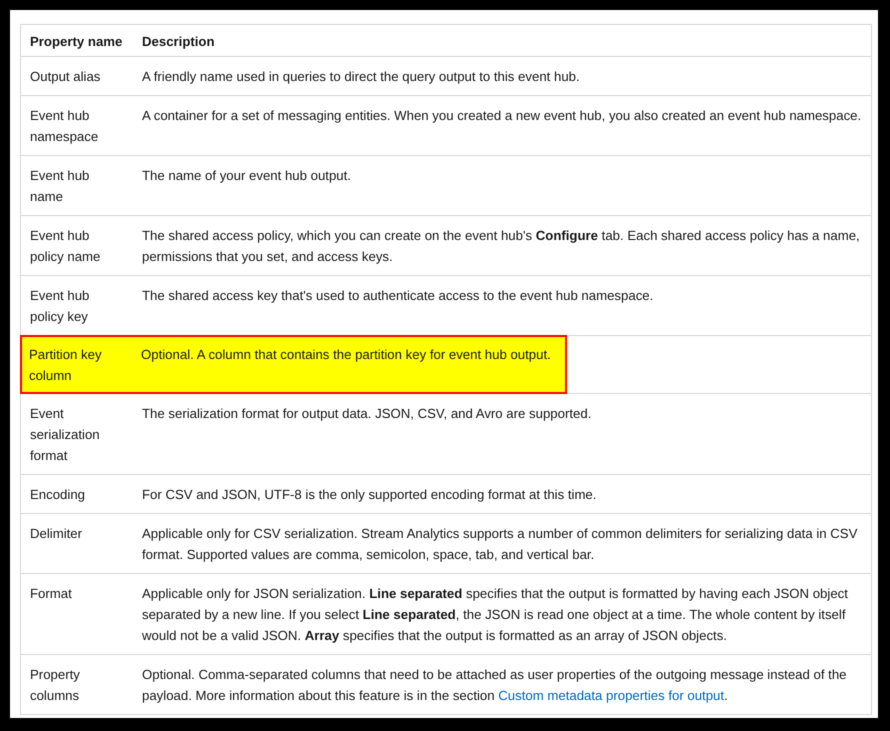  Describe the element at coordinates (76, 42) in the screenshot. I see `column-header: Property name` at that location.